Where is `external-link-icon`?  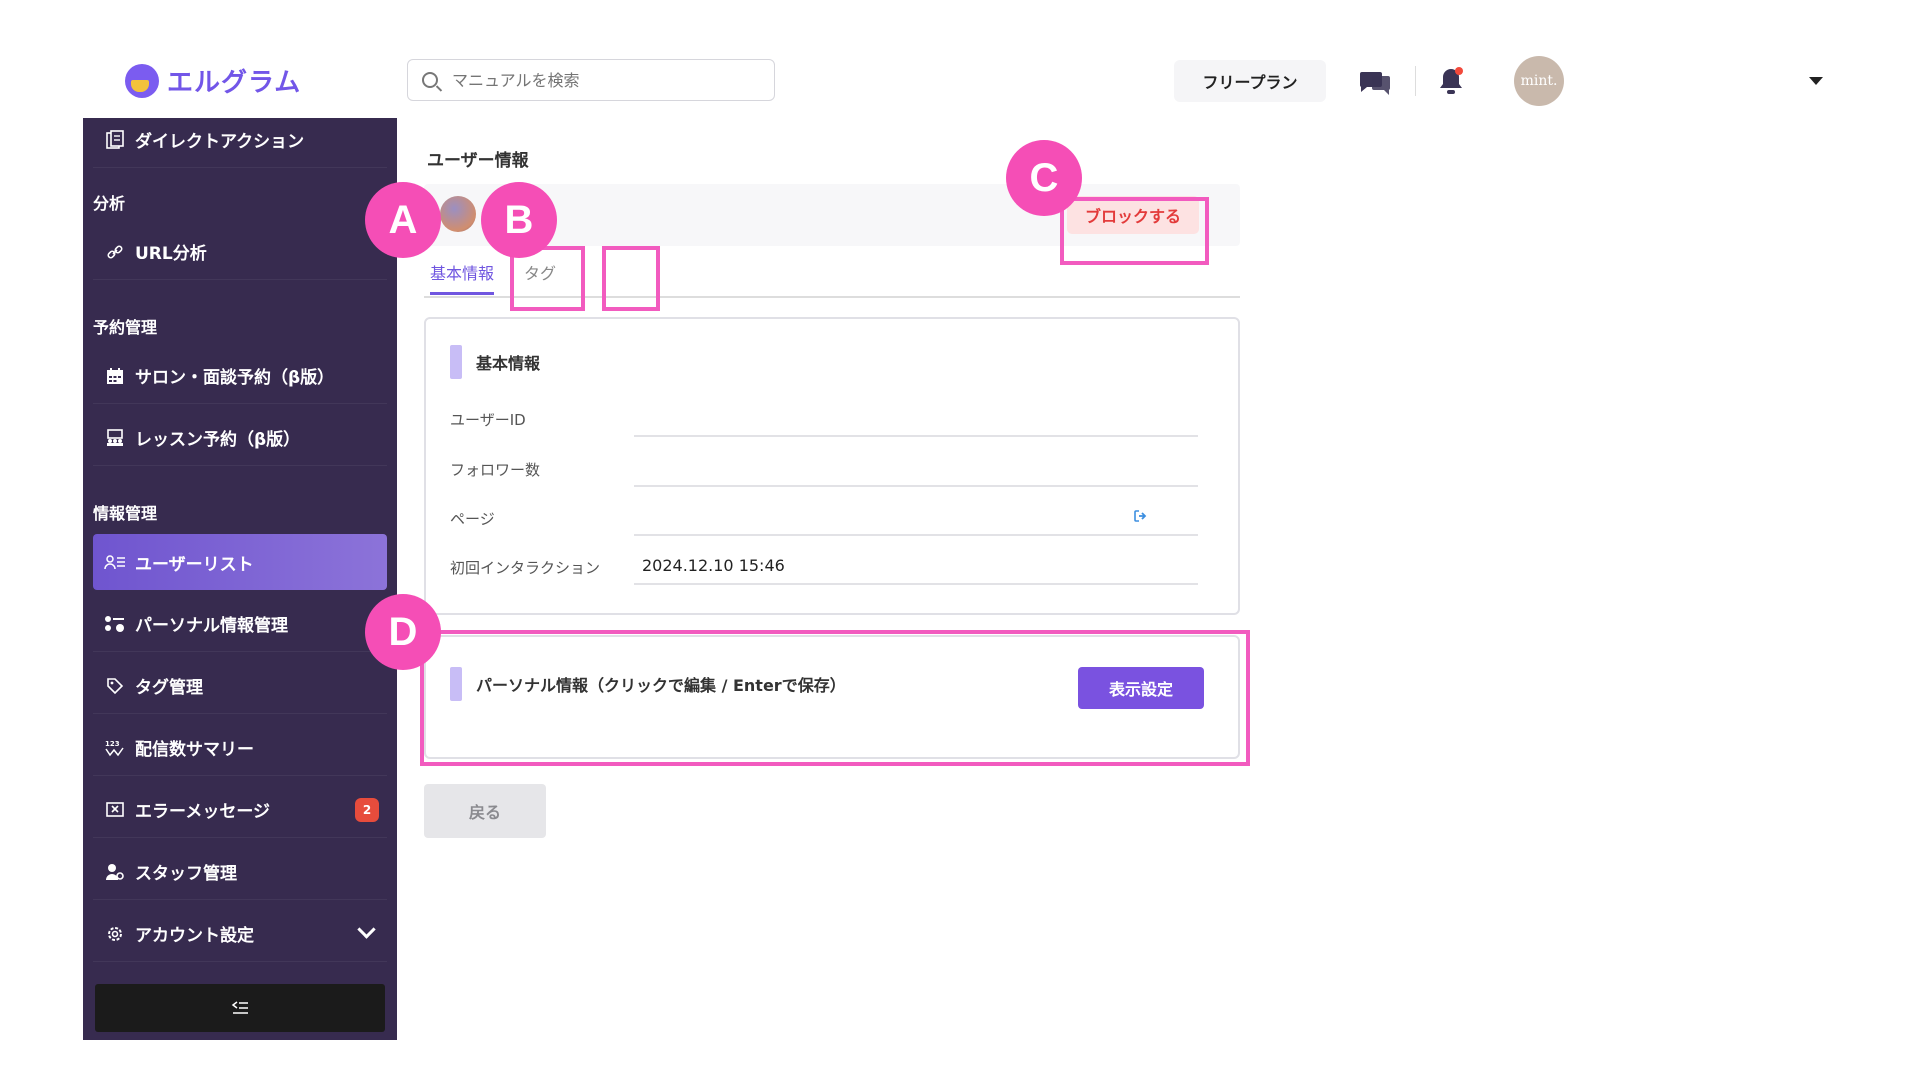
external-link-icon is located at coordinates (1141, 516).